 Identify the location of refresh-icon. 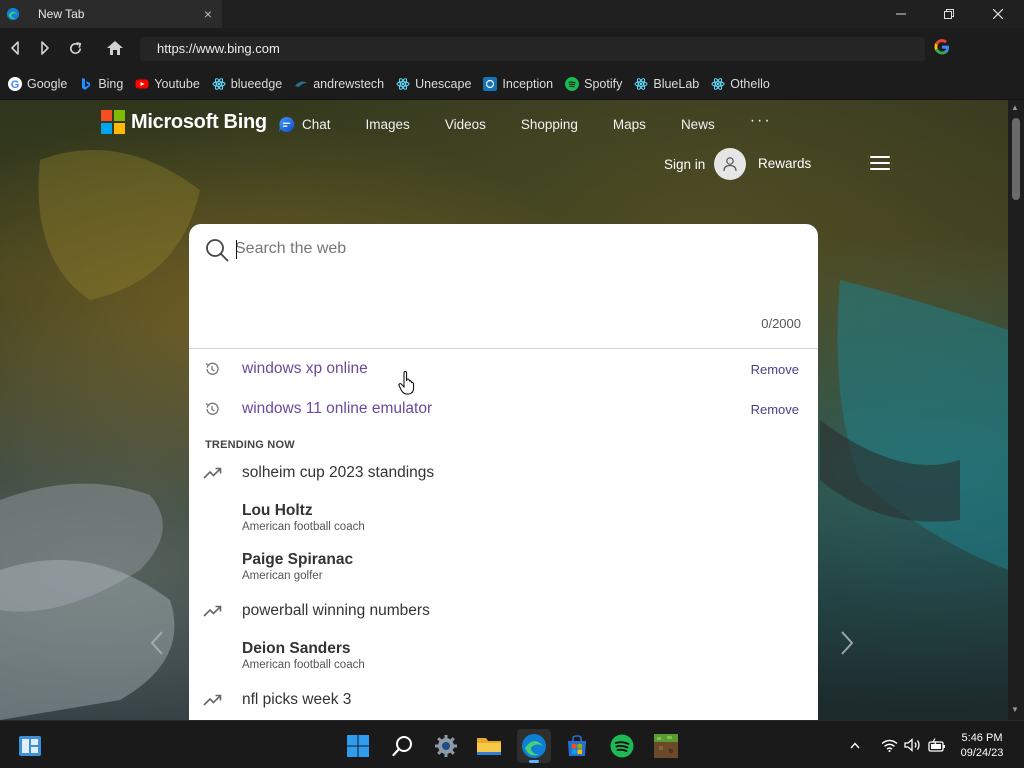
(75, 48).